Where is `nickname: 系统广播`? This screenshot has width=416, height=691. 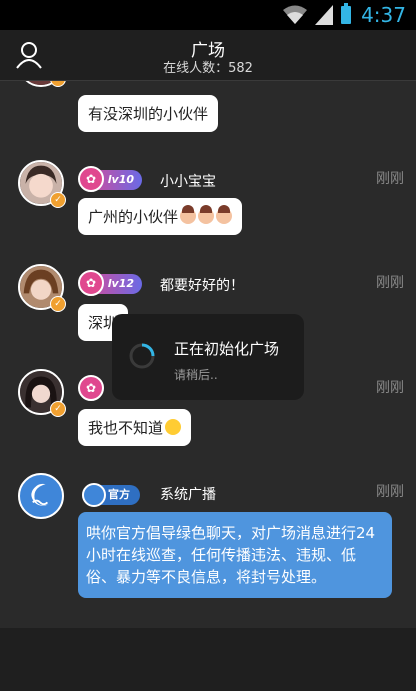
nickname: 系统广播 is located at coordinates (188, 494).